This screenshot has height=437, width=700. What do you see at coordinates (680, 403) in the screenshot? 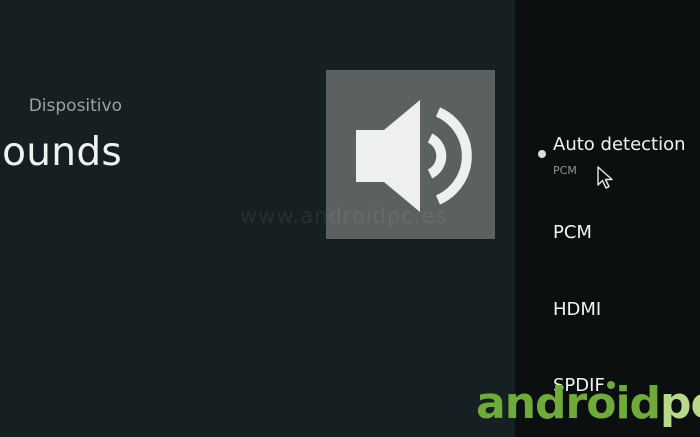
I see `logo-text-pc: pc` at bounding box center [680, 403].